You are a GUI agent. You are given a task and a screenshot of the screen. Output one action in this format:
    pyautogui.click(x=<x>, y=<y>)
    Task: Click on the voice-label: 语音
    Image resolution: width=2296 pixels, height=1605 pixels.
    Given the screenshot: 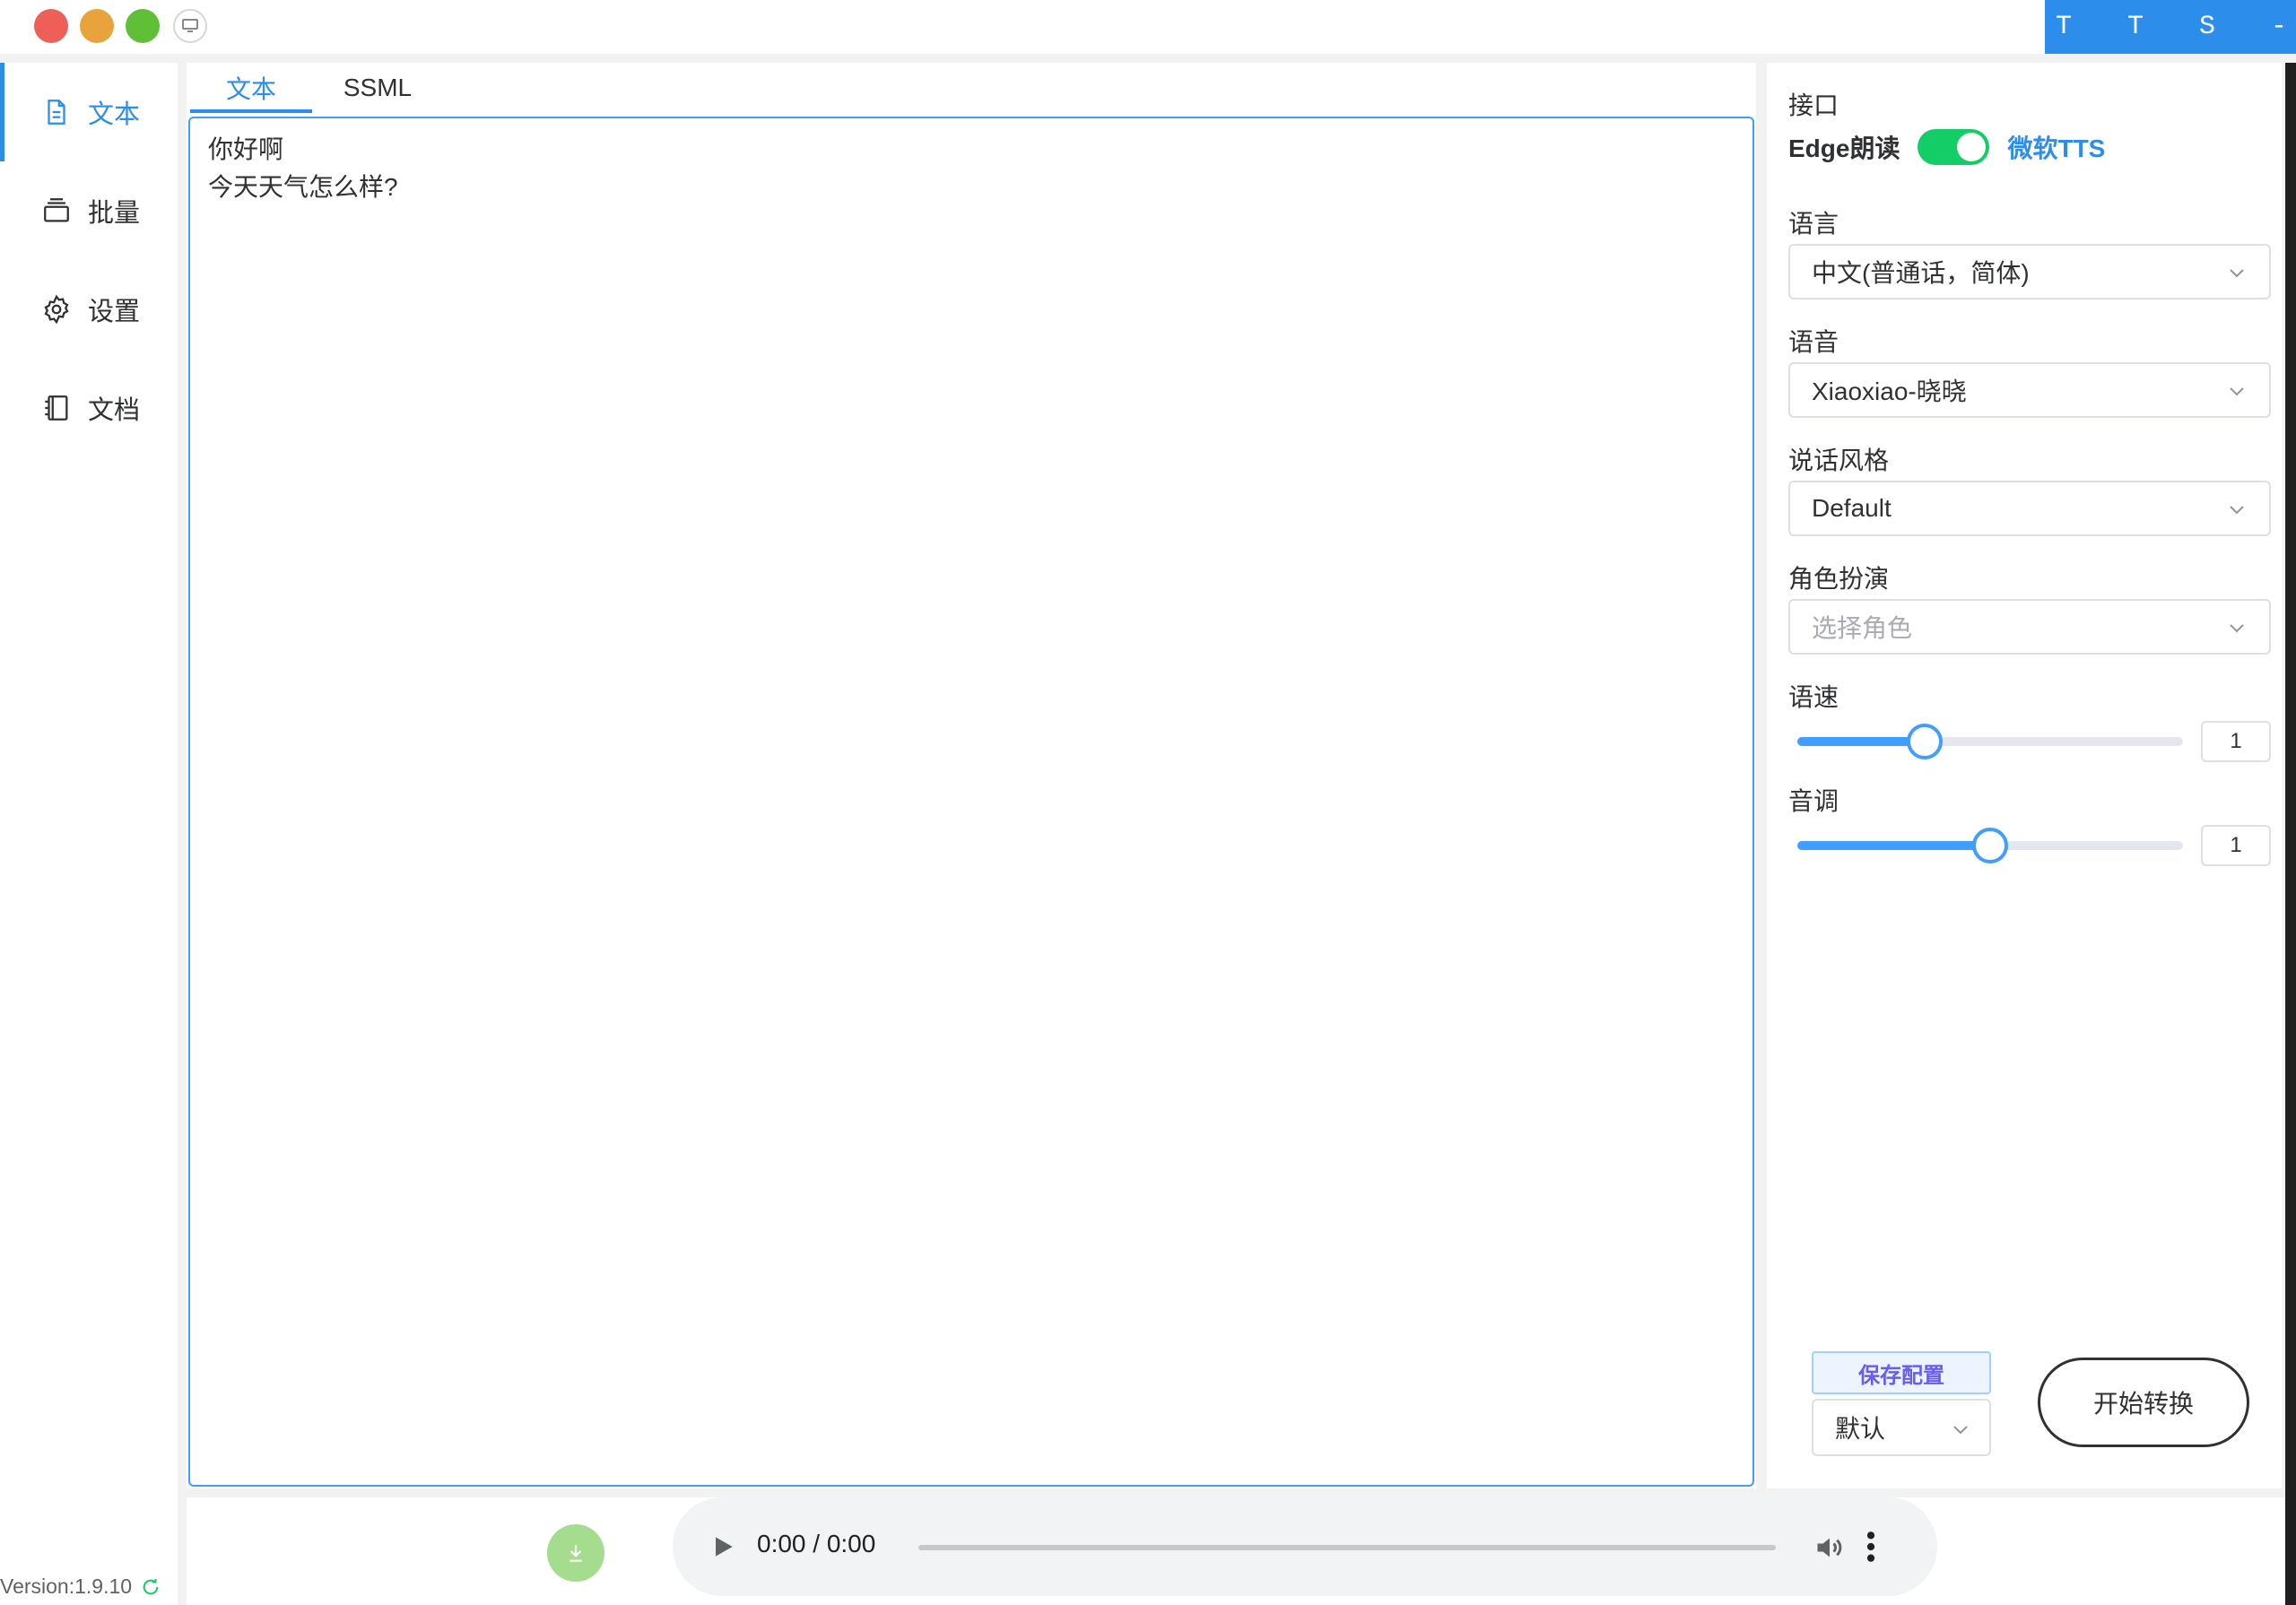 What is the action you would take?
    pyautogui.click(x=1813, y=342)
    